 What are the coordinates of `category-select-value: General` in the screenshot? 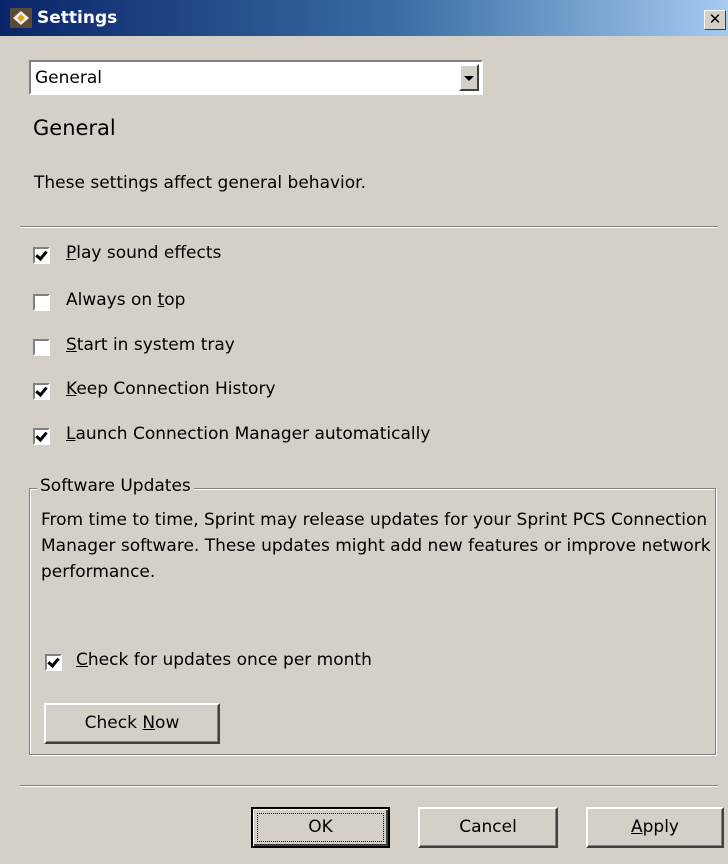 It's located at (68, 78).